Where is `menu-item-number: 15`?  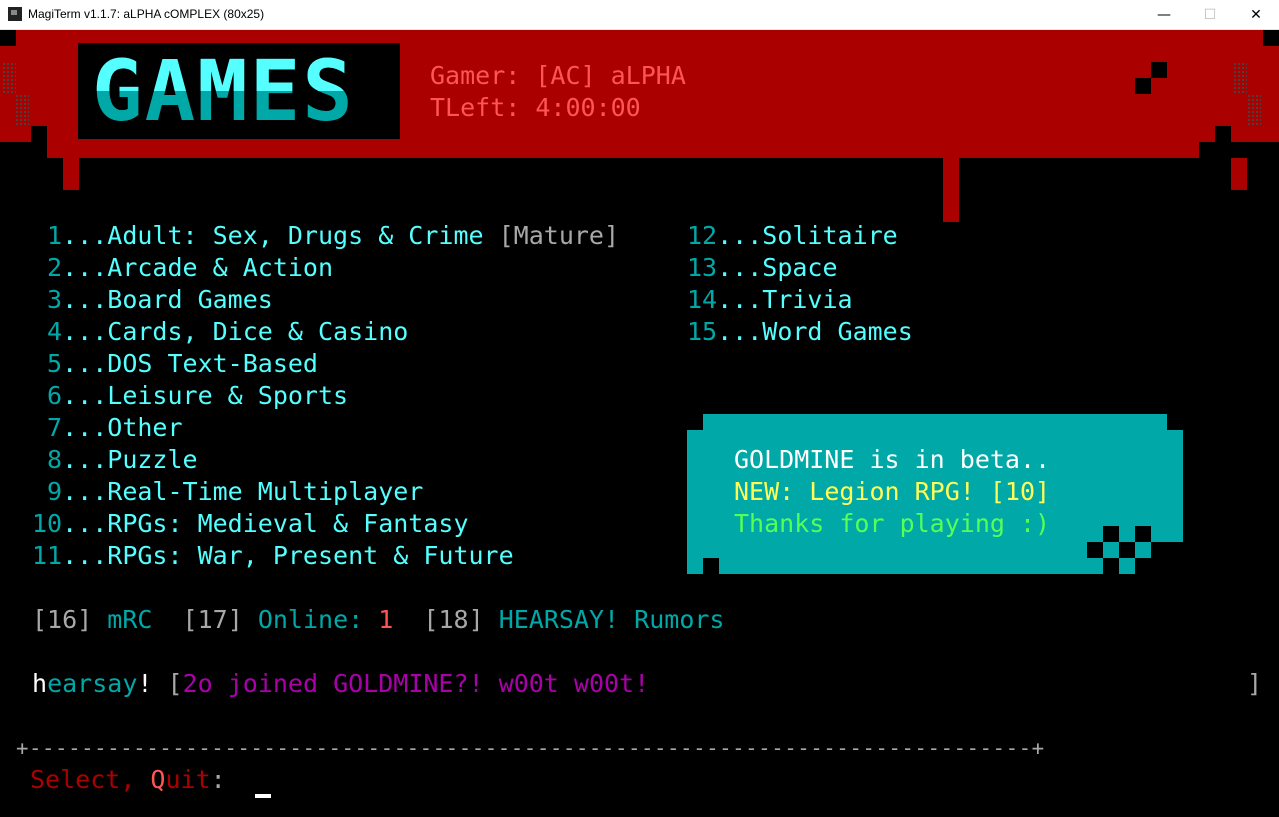 menu-item-number: 15 is located at coordinates (702, 331).